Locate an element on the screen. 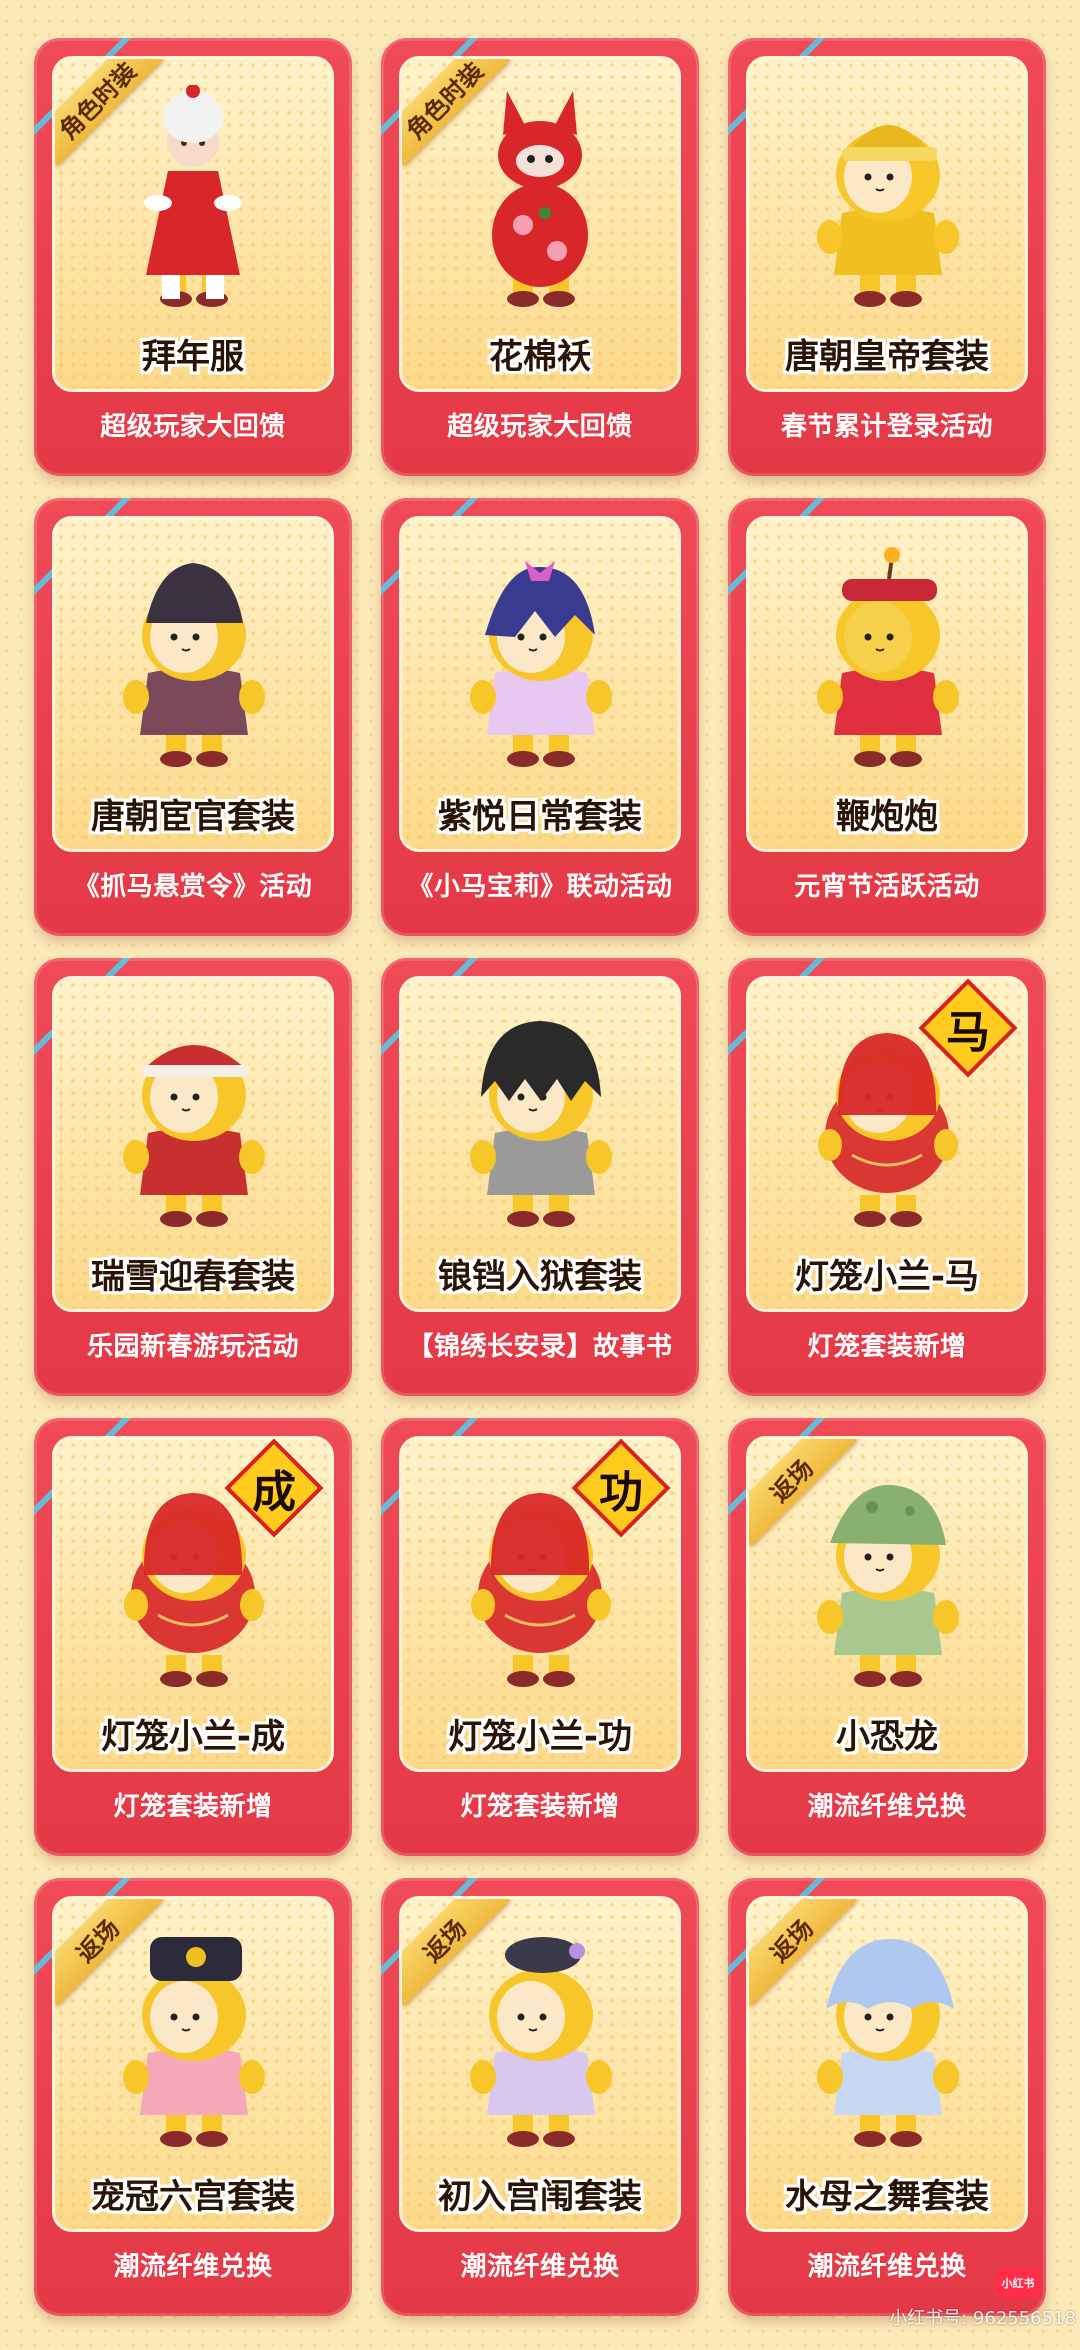 The width and height of the screenshot is (1080, 2350). costume-card: 唐朝宦官套装《抓马悬赏令》活动 is located at coordinates (193, 717).